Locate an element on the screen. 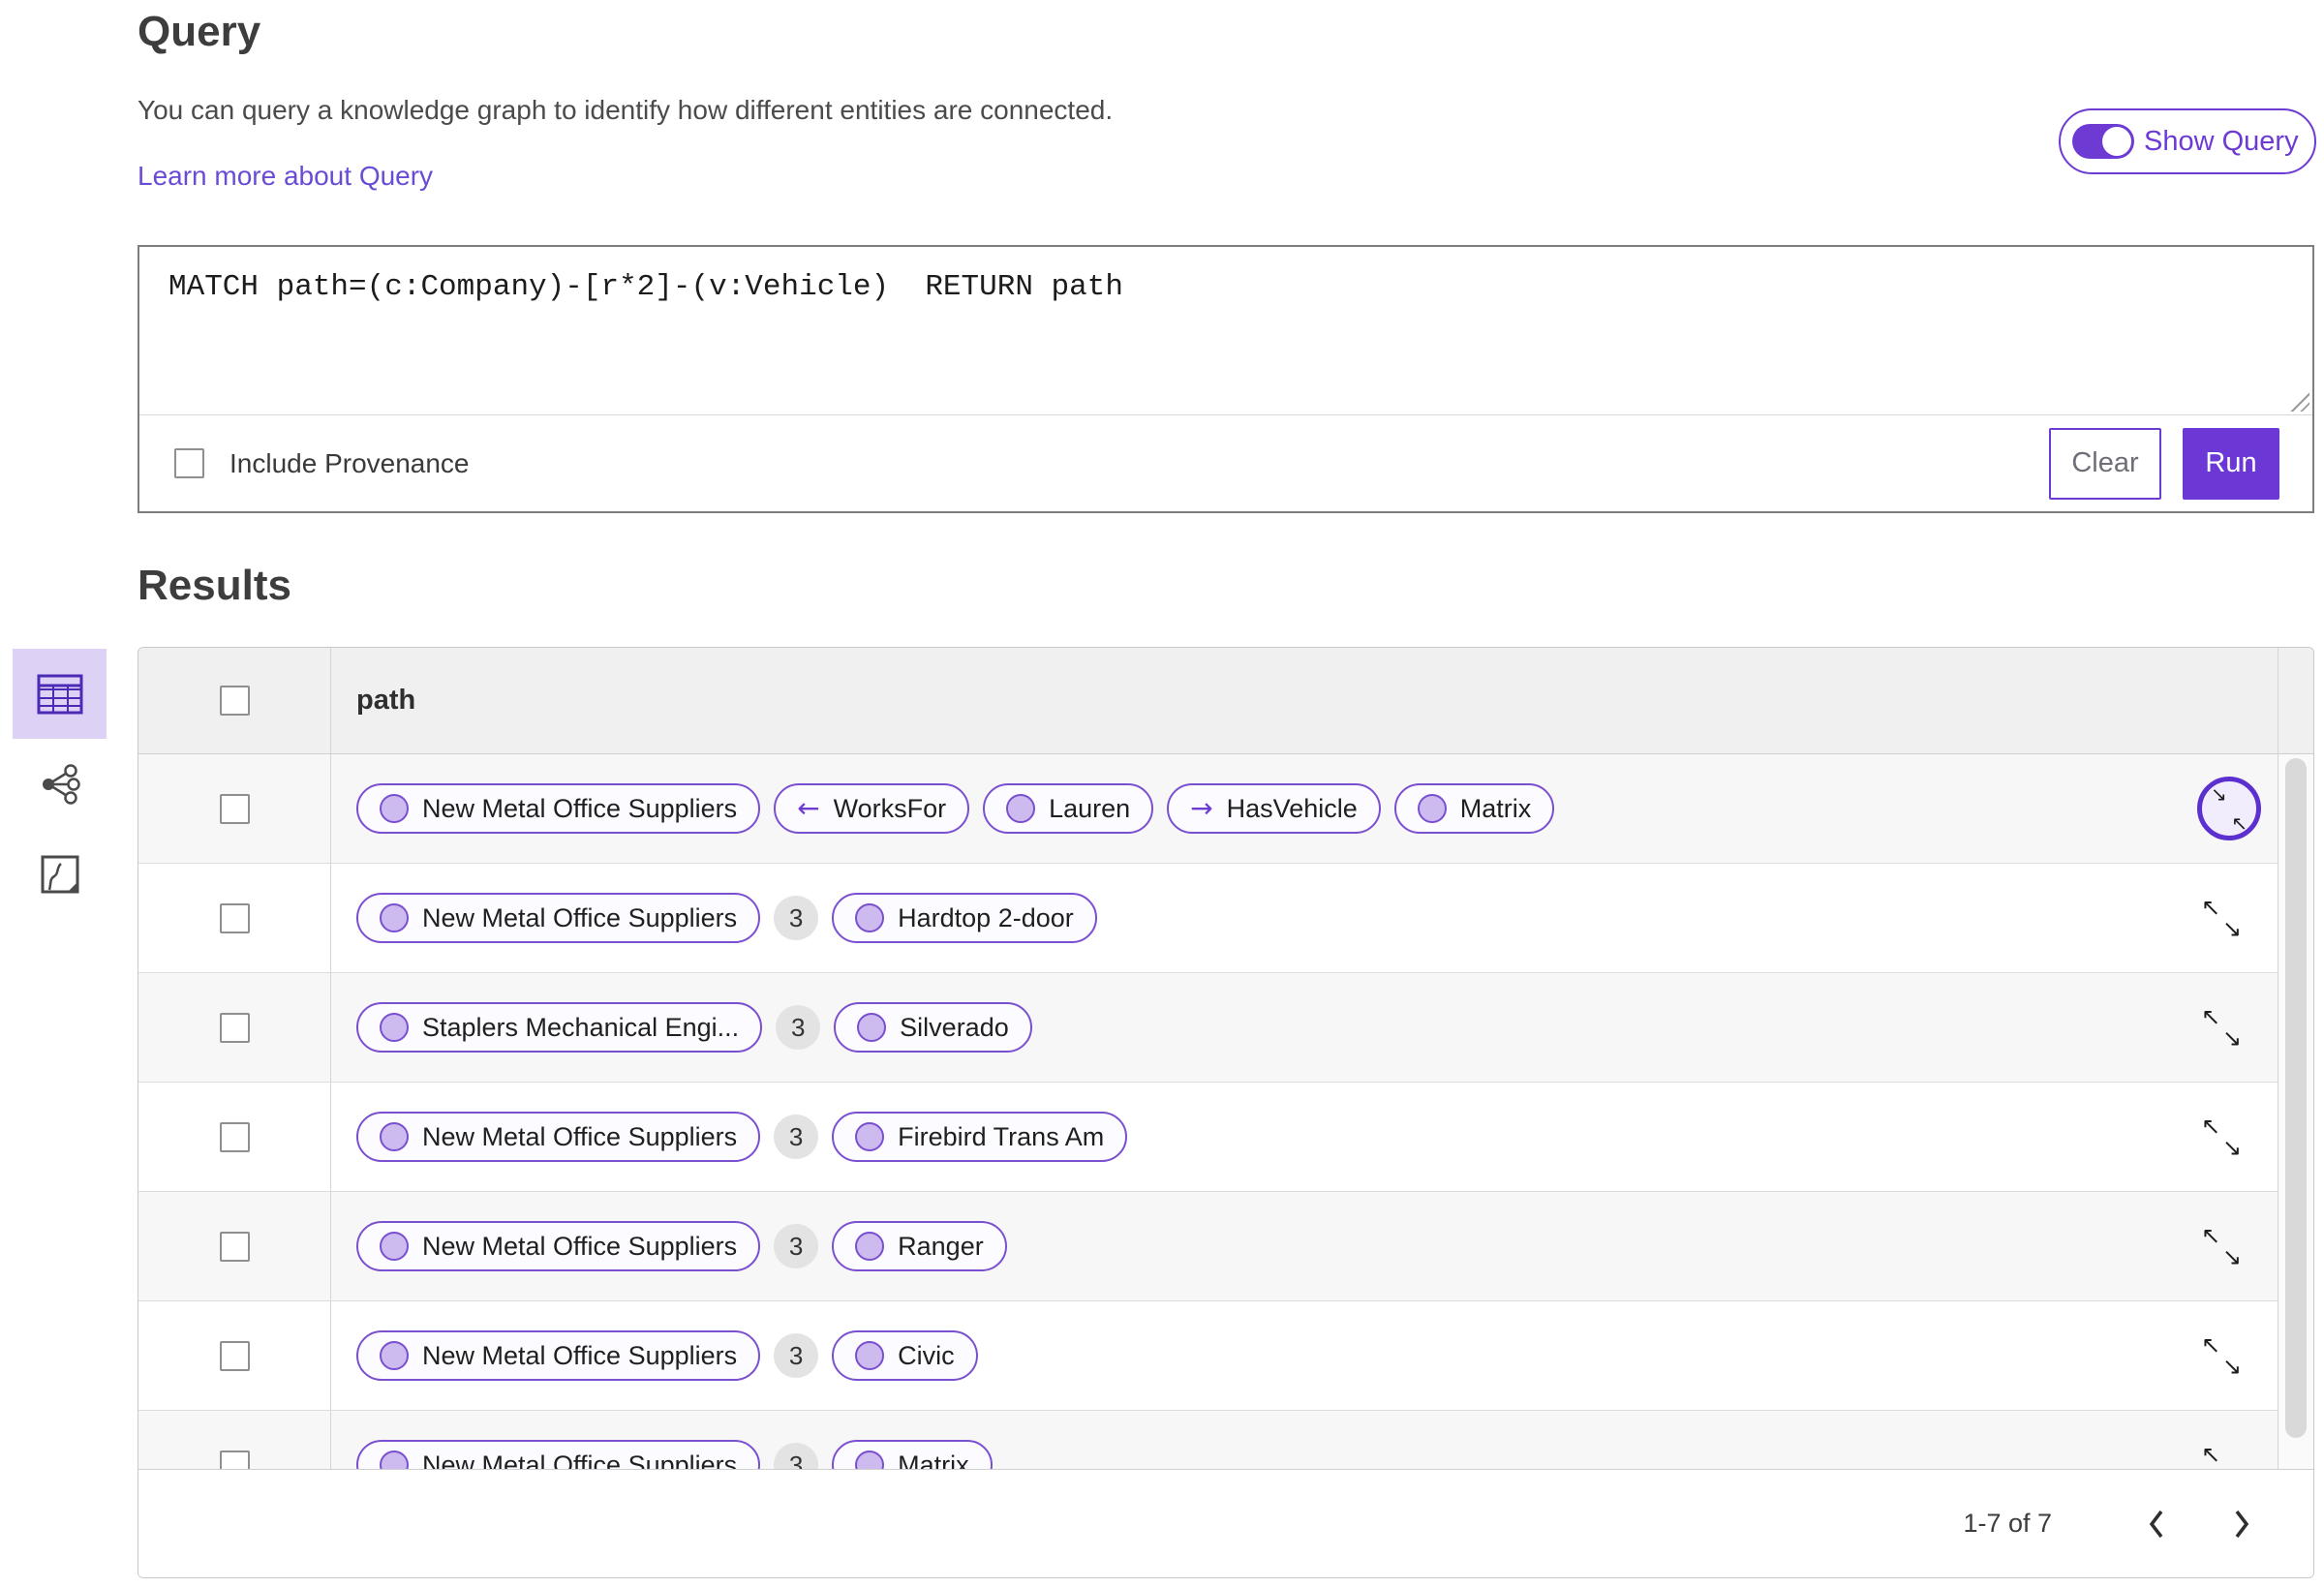 The image size is (2324, 1588). path-column-header: path is located at coordinates (386, 700).